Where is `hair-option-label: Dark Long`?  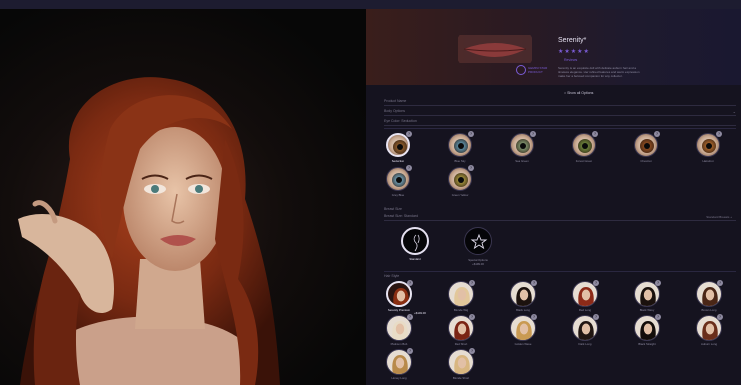 hair-option-label: Dark Long is located at coordinates (585, 344).